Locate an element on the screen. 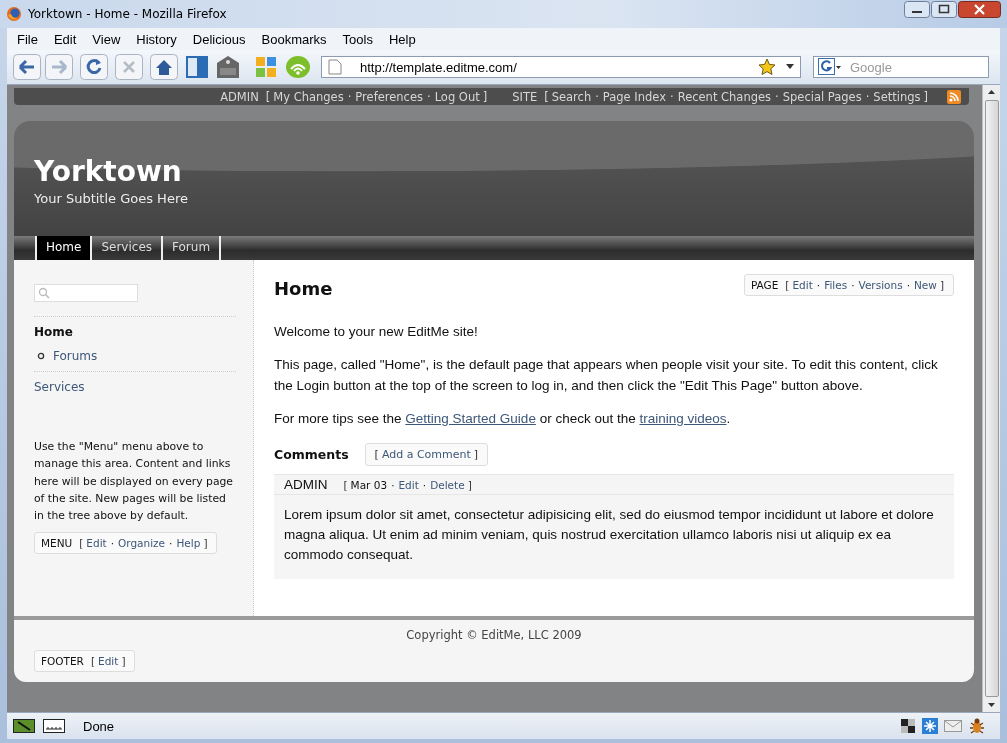  bookmark-panel-icon is located at coordinates (197, 67).